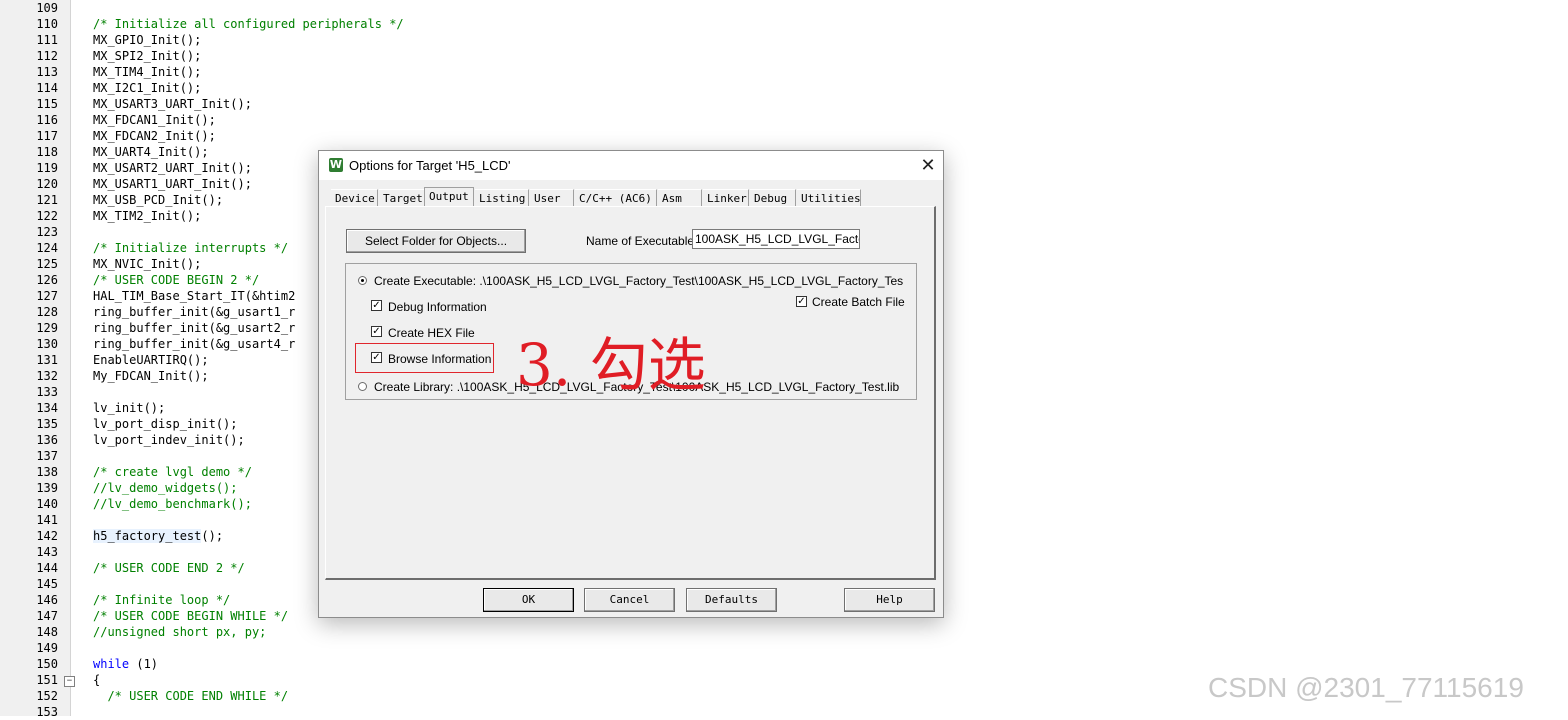  What do you see at coordinates (47, 40) in the screenshot?
I see `line-number: 111` at bounding box center [47, 40].